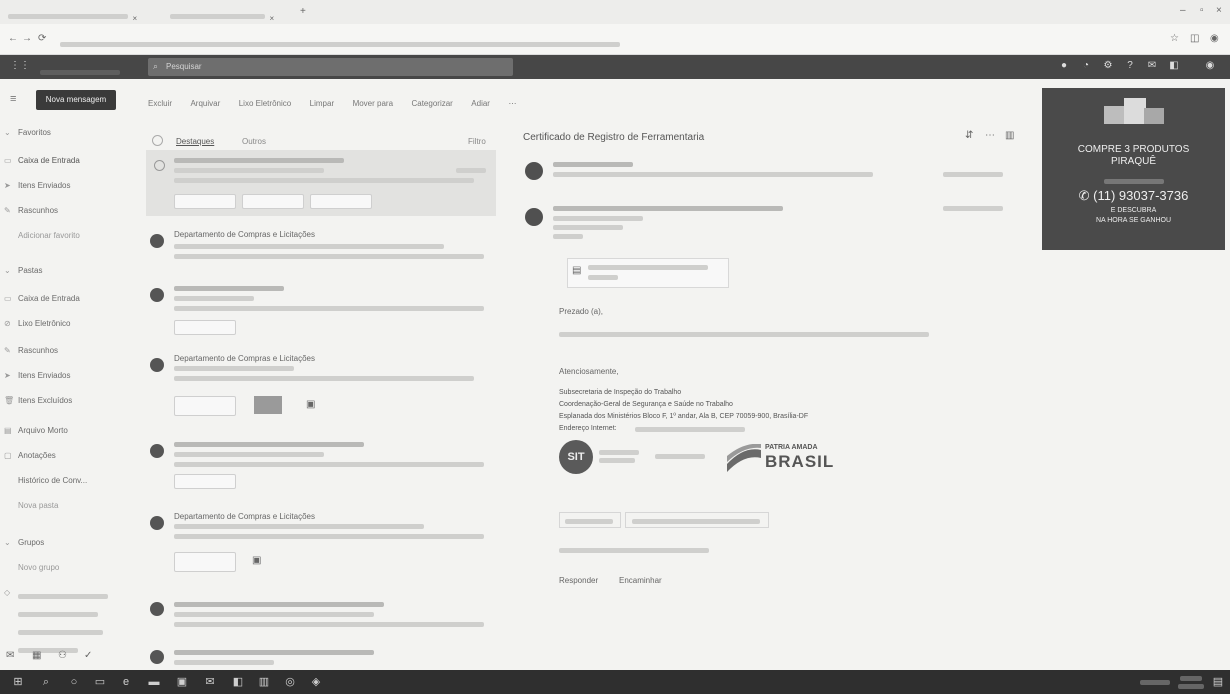 The image size is (1230, 694). What do you see at coordinates (38, 505) in the screenshot?
I see `nav-item-new-folder: Nova pasta` at bounding box center [38, 505].